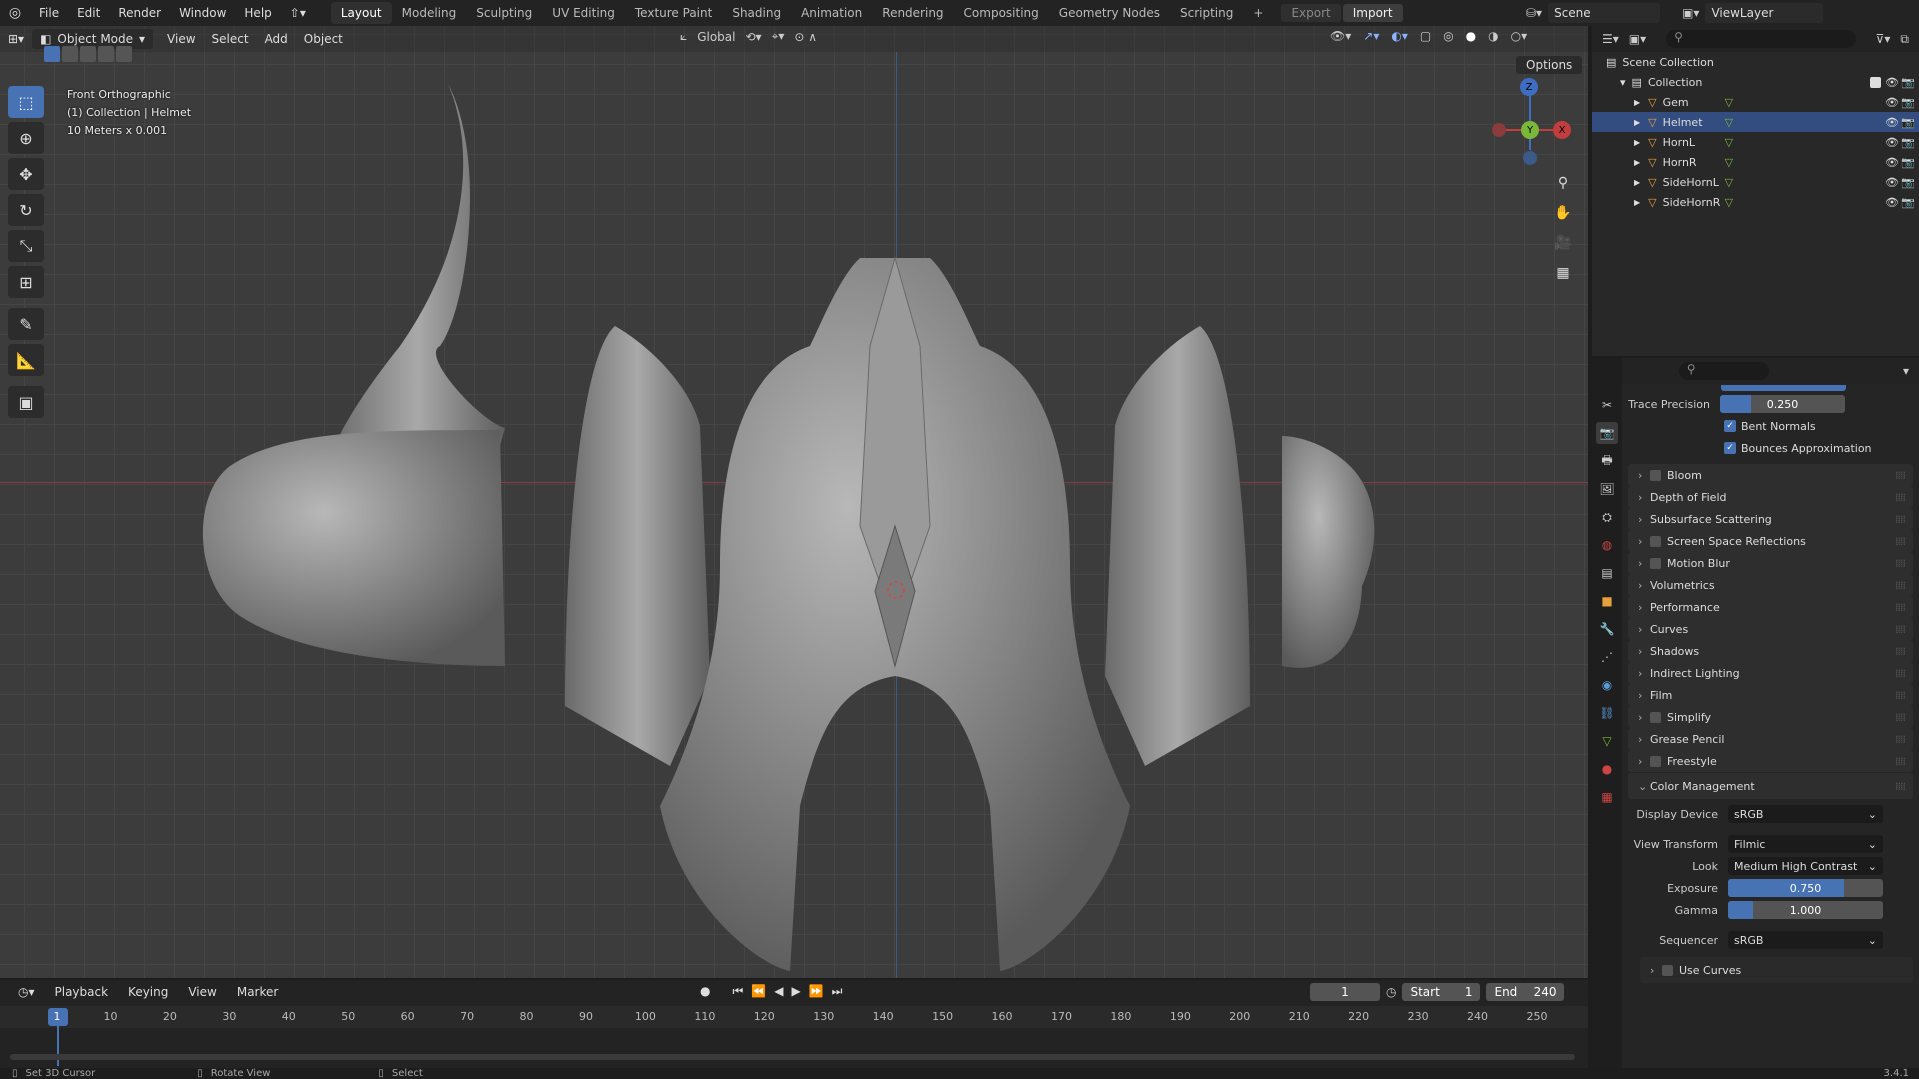 The width and height of the screenshot is (1919, 1079). Describe the element at coordinates (1607, 685) in the screenshot. I see `physics-tab-icon: ◉` at that location.